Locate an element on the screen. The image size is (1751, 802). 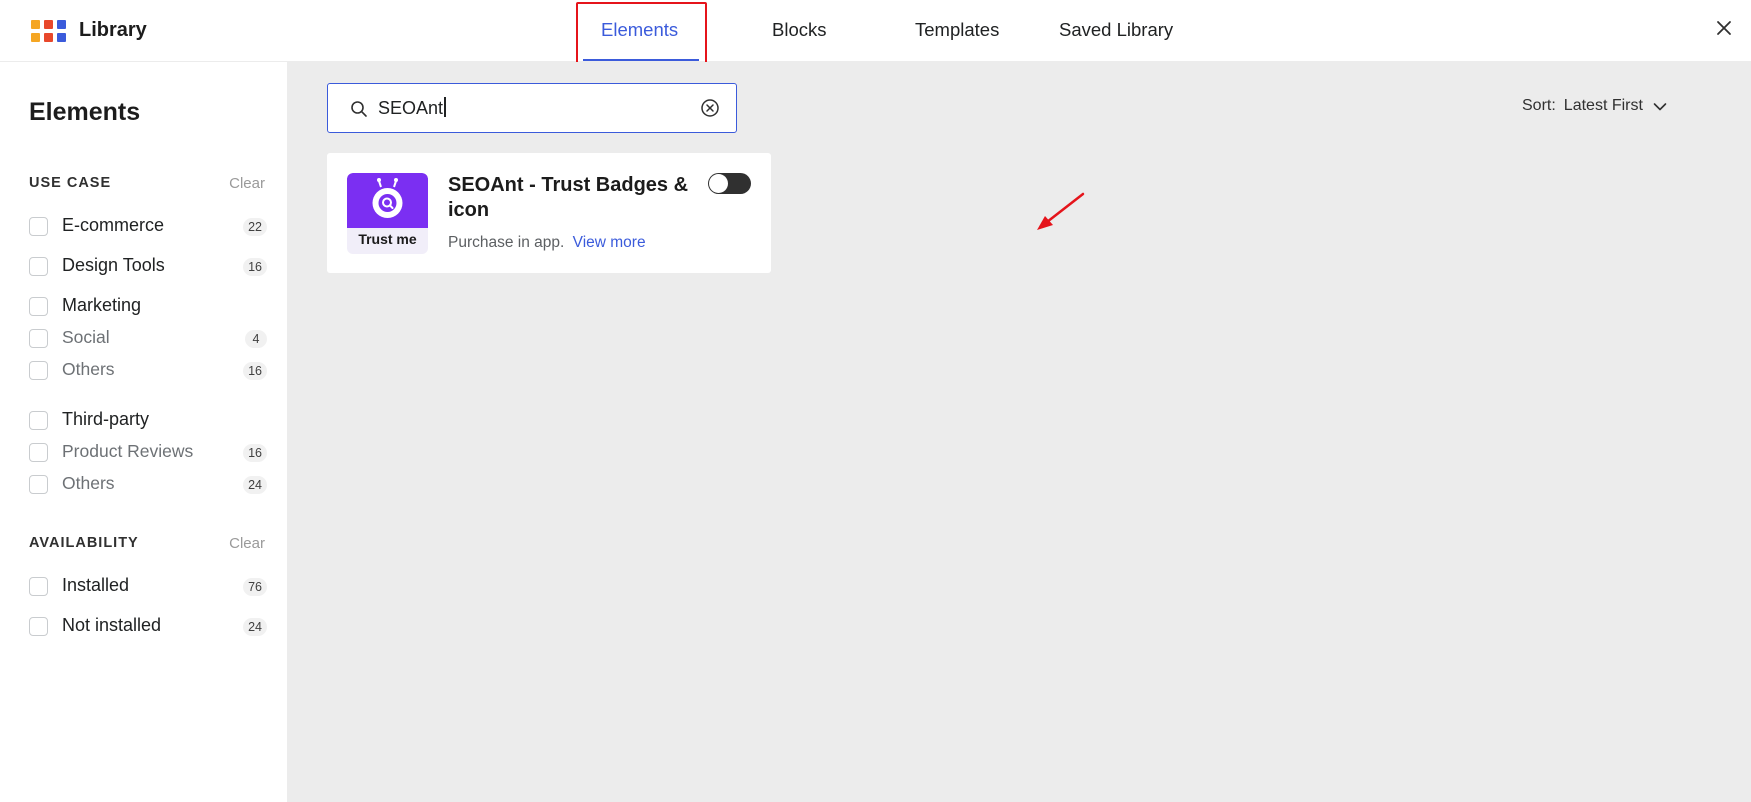
filter-label: Third-party is located at coordinates (106, 419).